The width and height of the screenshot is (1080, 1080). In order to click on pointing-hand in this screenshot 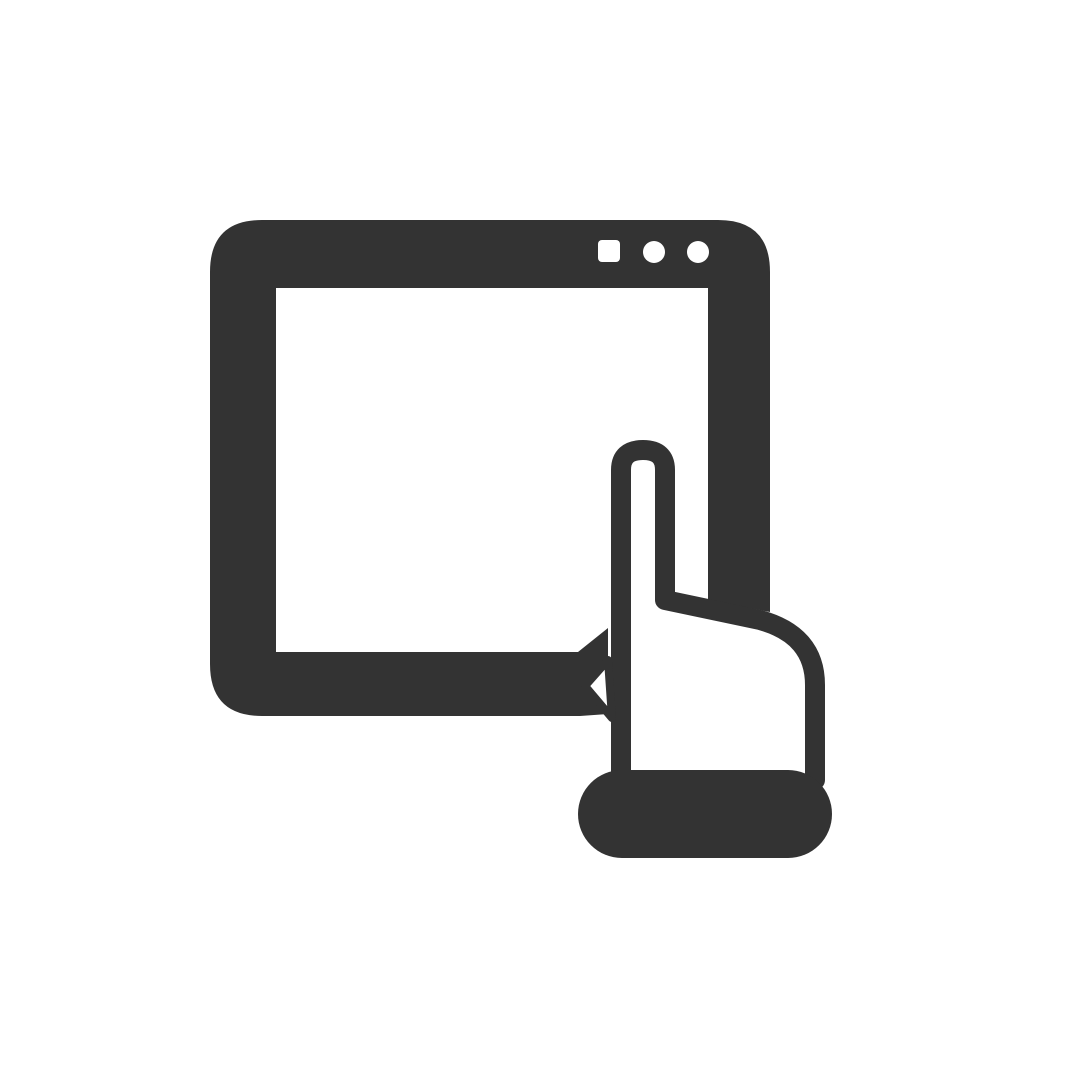, I will do `click(705, 649)`.